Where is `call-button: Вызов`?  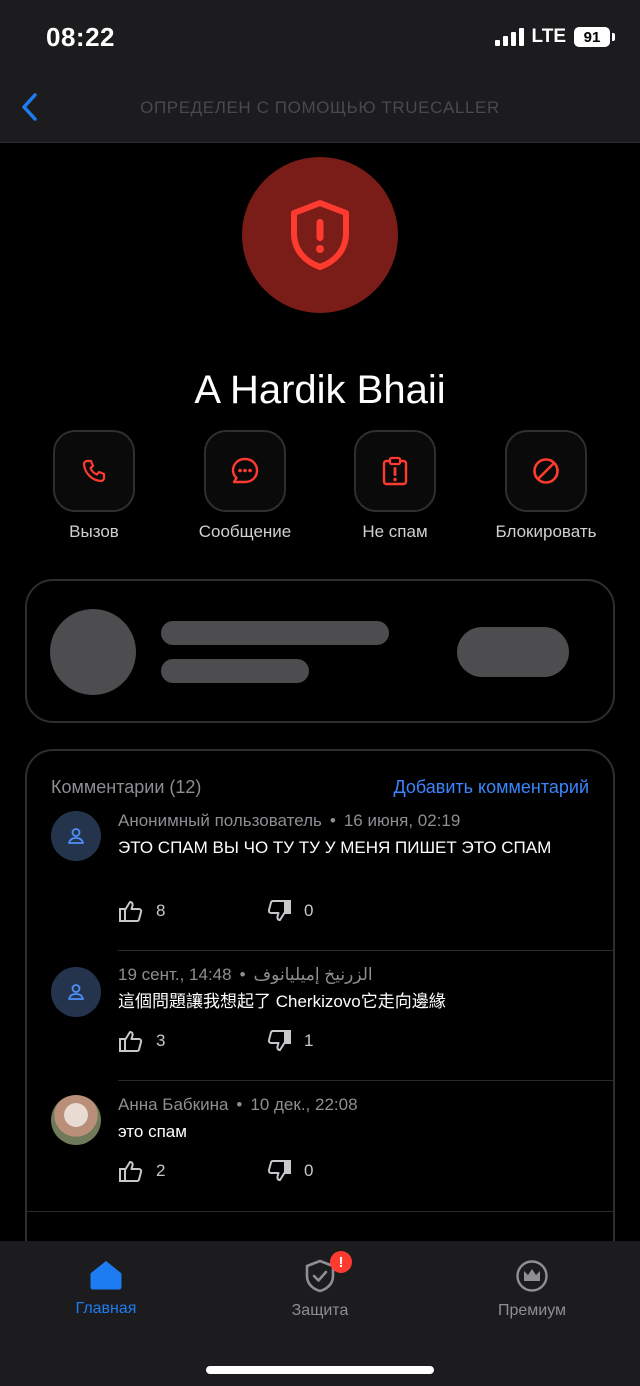 call-button: Вызов is located at coordinates (94, 486).